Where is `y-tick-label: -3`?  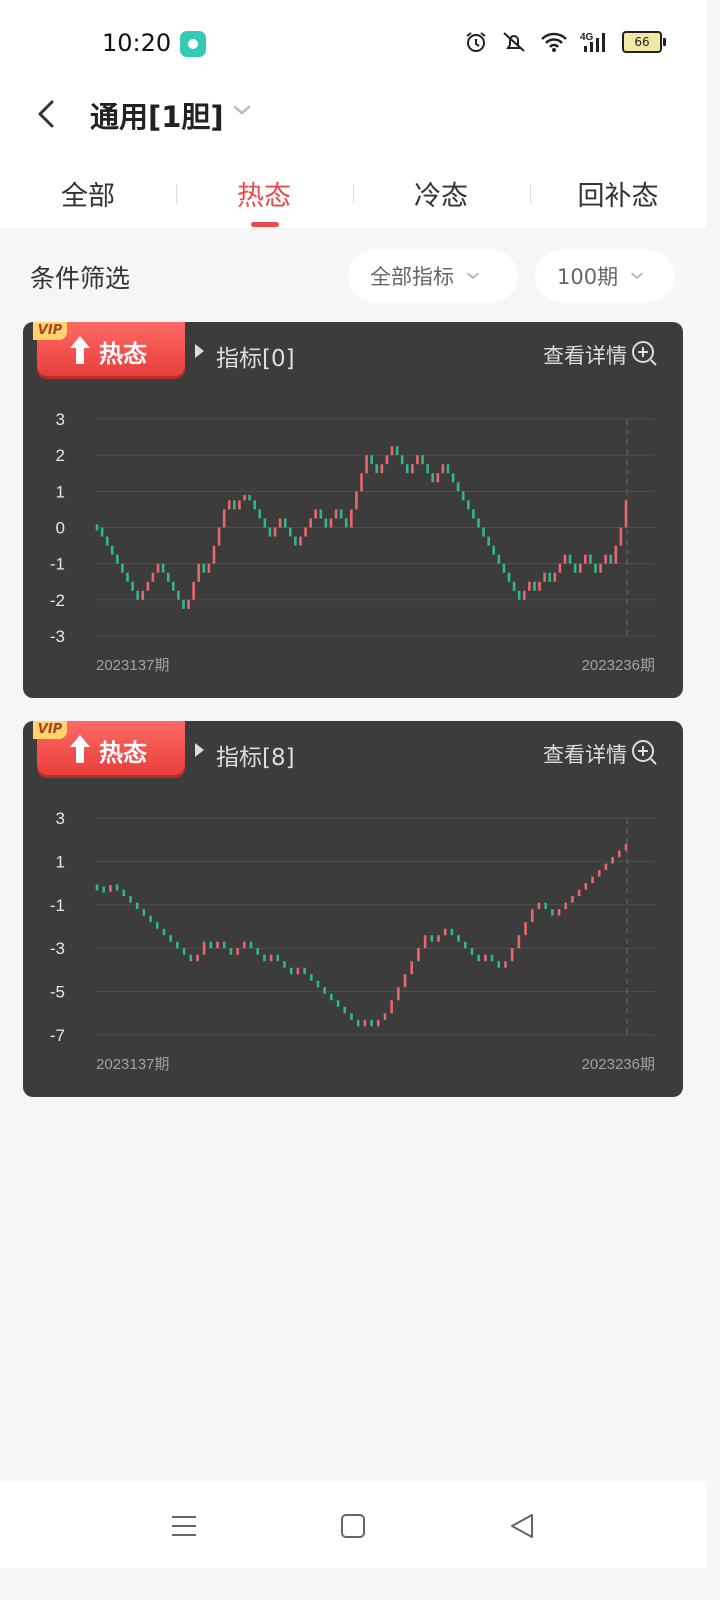
y-tick-label: -3 is located at coordinates (57, 948).